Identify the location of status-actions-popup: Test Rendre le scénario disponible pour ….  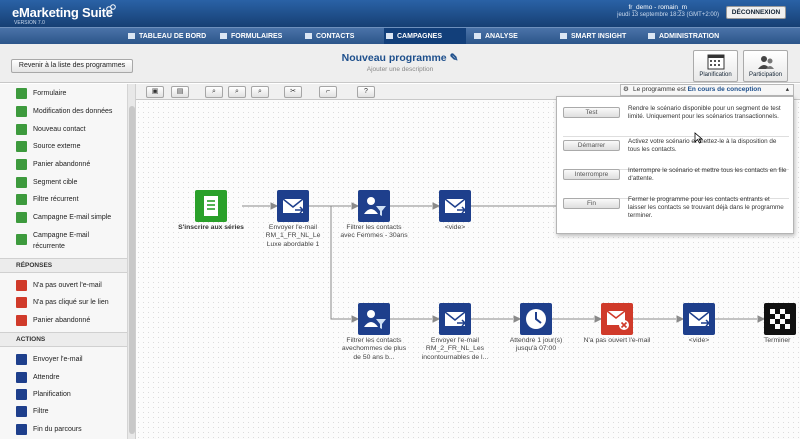
(675, 165).